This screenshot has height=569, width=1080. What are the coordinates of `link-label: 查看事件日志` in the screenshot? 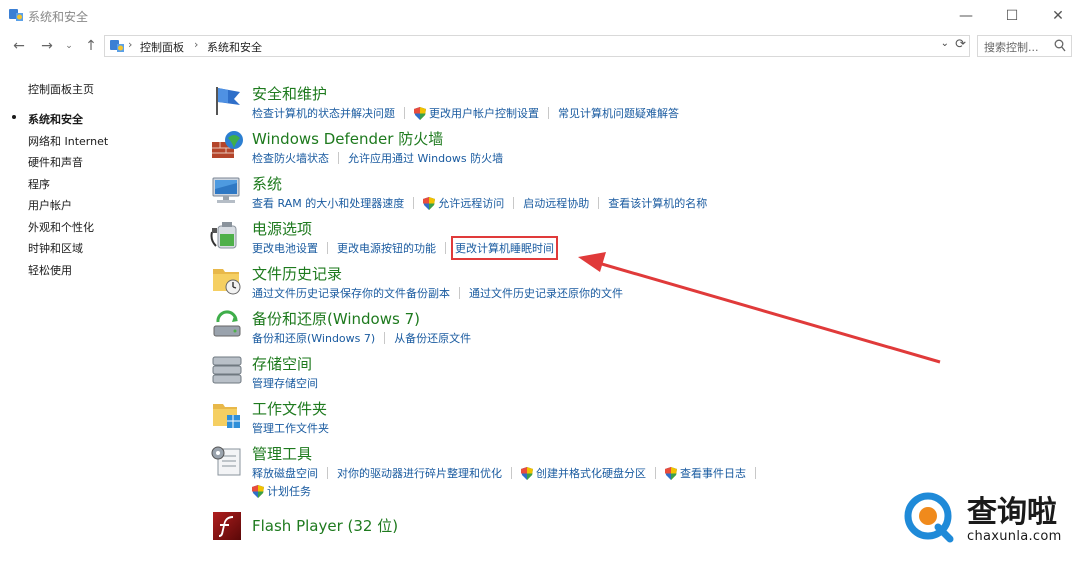 It's located at (713, 473).